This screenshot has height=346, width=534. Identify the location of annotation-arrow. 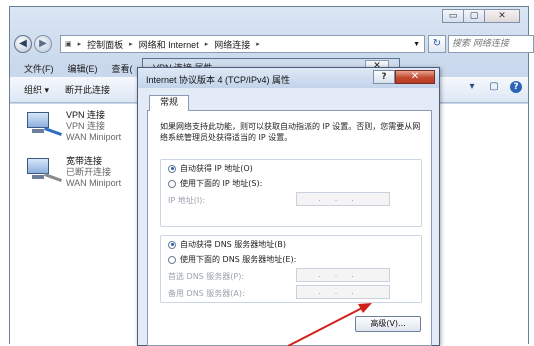
(329, 324).